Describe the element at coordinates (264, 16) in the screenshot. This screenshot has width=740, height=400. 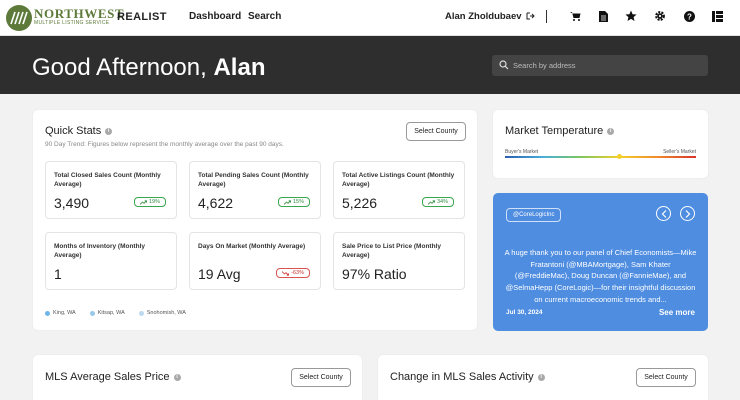
I see `nav-search-link: Search` at that location.